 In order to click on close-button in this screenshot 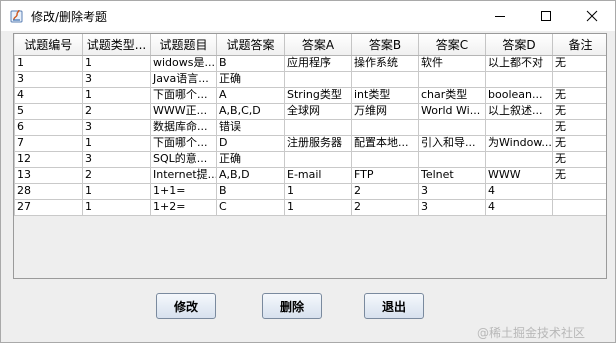, I will do `click(592, 16)`.